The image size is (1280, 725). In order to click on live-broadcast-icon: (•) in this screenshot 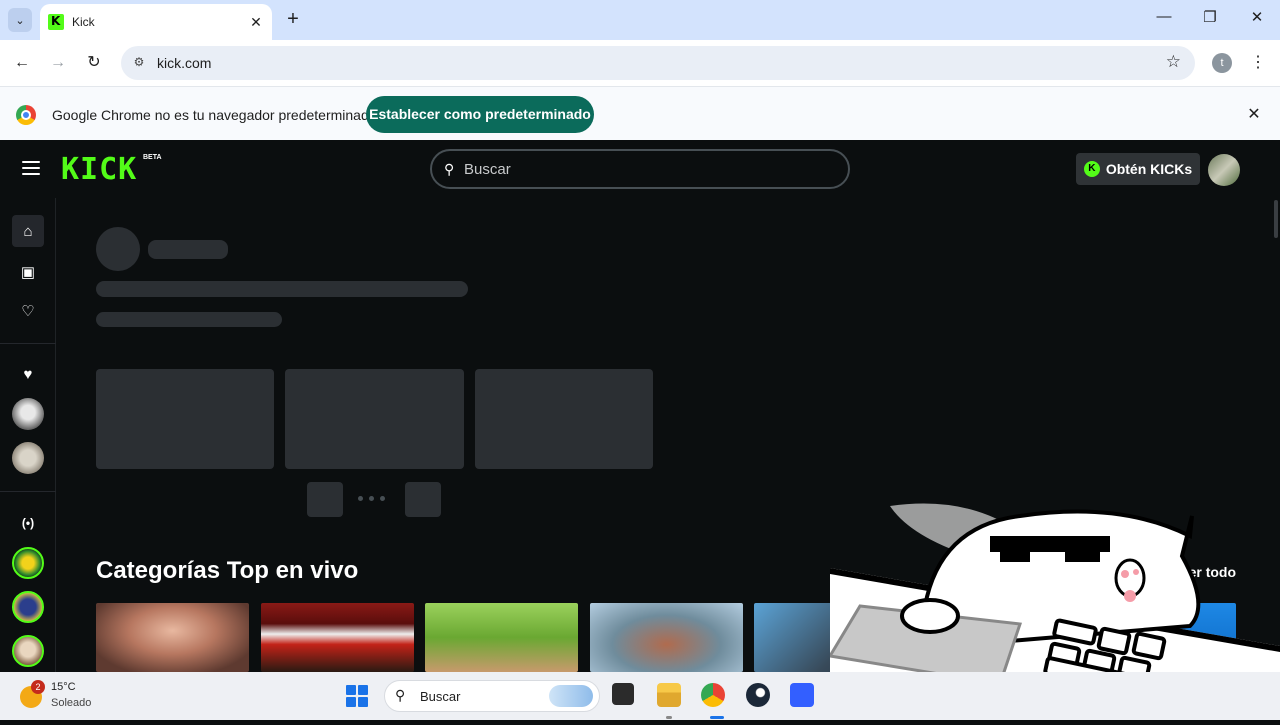, I will do `click(28, 523)`.